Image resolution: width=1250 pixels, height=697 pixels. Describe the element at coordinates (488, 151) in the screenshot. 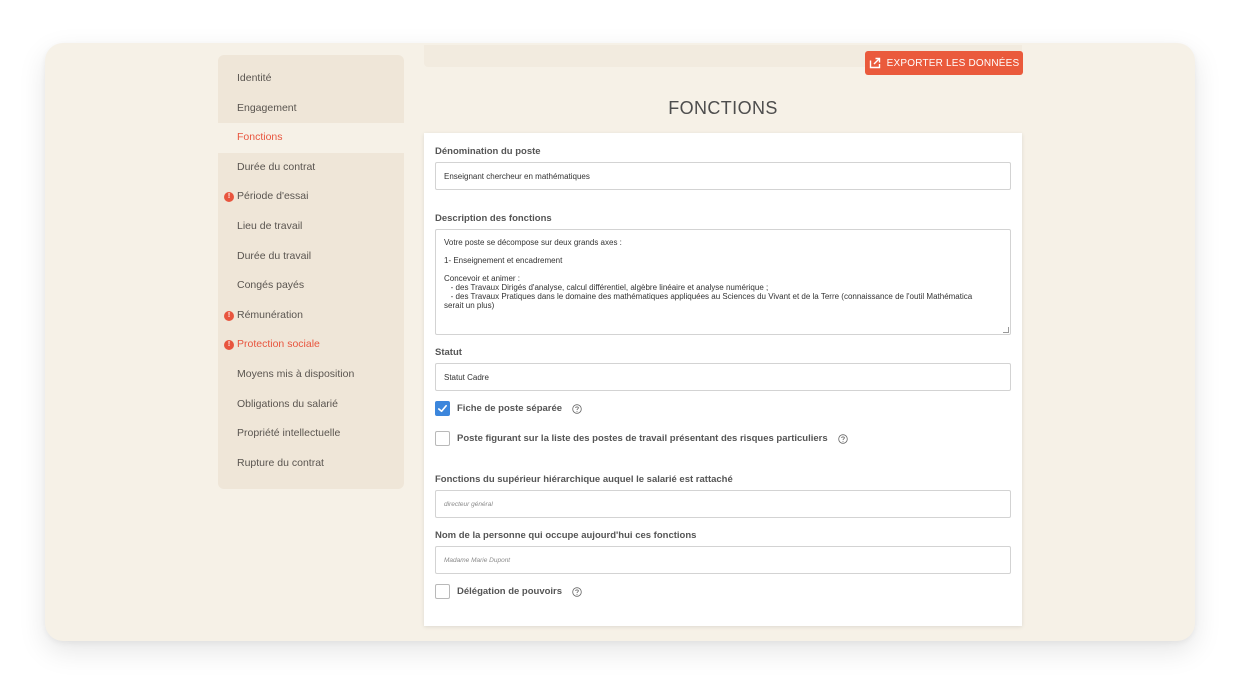

I see `poste-label: Dénomination du poste` at that location.